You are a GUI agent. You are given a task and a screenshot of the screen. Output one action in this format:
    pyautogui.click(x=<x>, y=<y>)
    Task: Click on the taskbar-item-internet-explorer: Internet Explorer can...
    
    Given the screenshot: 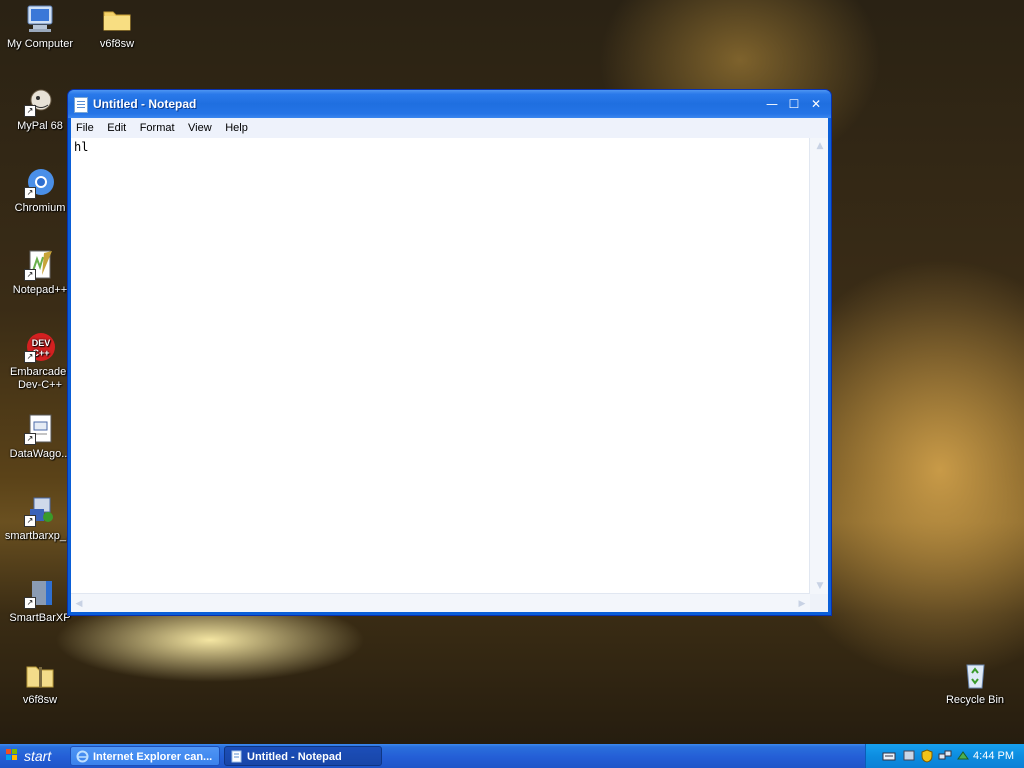 What is the action you would take?
    pyautogui.click(x=145, y=756)
    